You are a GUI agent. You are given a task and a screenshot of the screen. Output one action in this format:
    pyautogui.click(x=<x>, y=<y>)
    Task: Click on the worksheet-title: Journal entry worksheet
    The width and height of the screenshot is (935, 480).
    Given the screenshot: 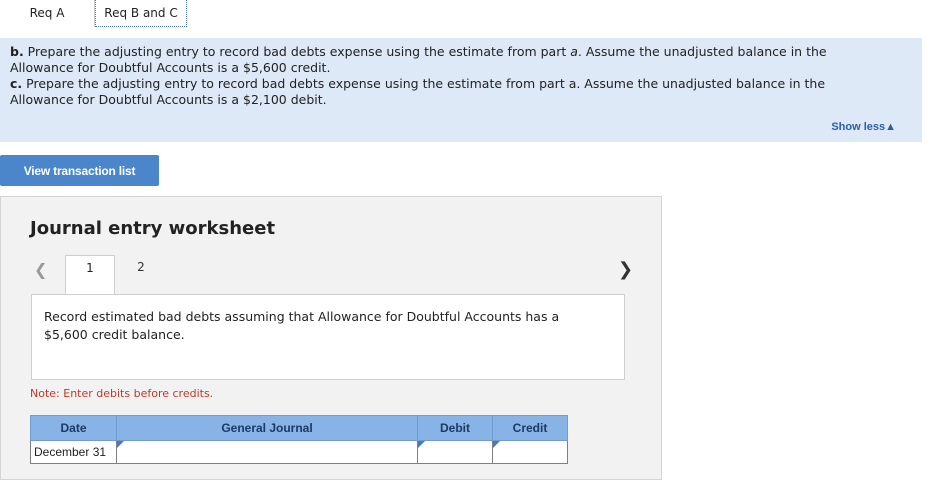 What is the action you would take?
    pyautogui.click(x=153, y=228)
    